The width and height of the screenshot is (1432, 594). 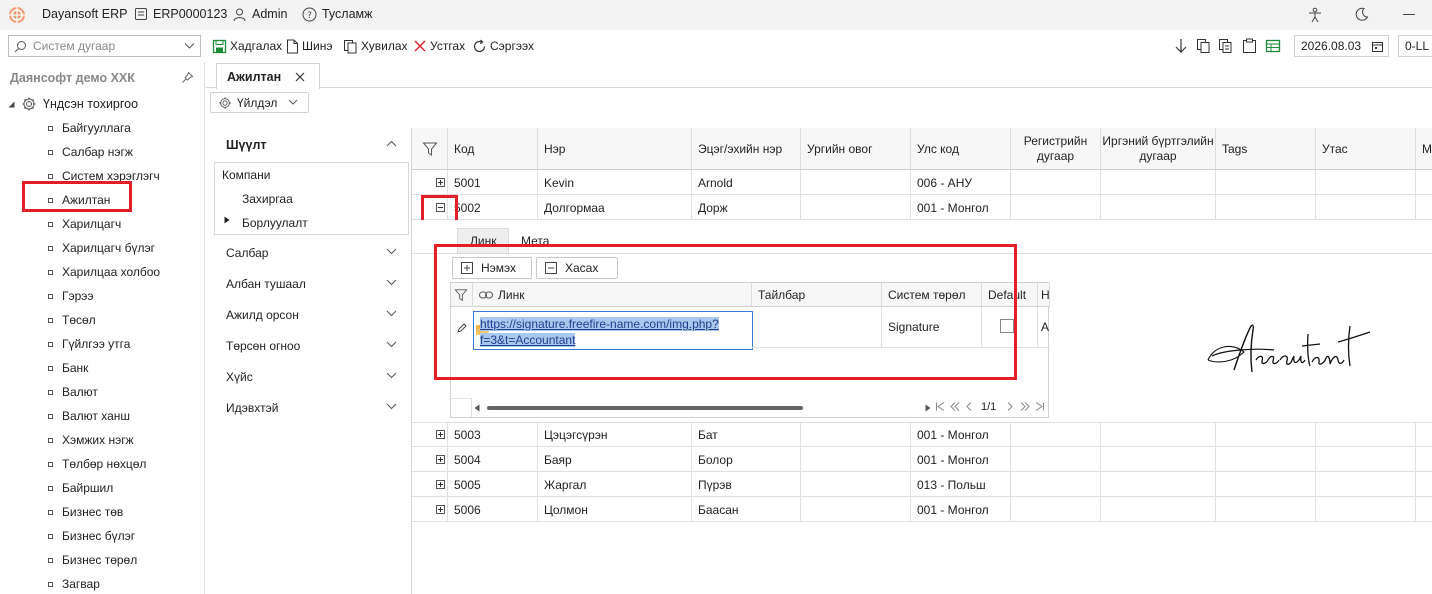 What do you see at coordinates (493, 509) in the screenshot?
I see `table-cell: 5006` at bounding box center [493, 509].